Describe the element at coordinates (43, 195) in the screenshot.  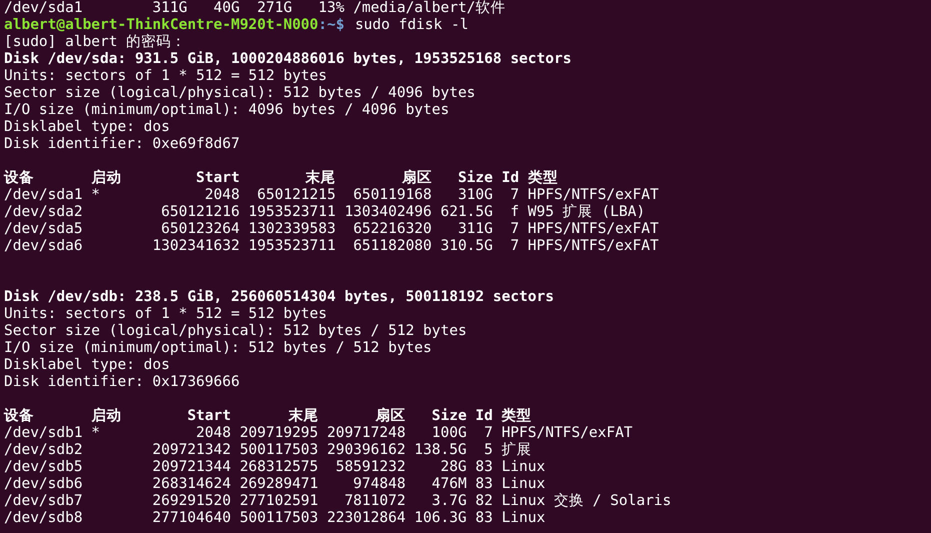
I see `table-cell: /dev/sda1` at that location.